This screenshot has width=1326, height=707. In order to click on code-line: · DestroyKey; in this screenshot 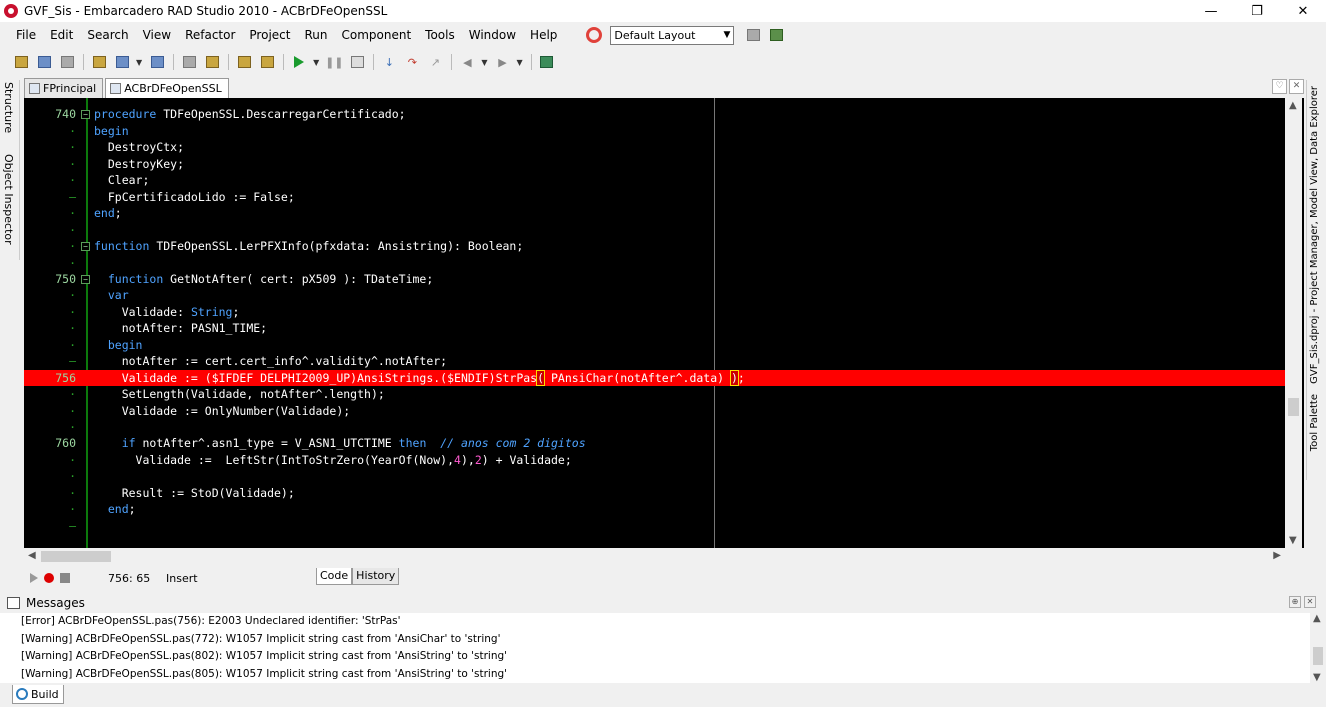, I will do `click(654, 164)`.